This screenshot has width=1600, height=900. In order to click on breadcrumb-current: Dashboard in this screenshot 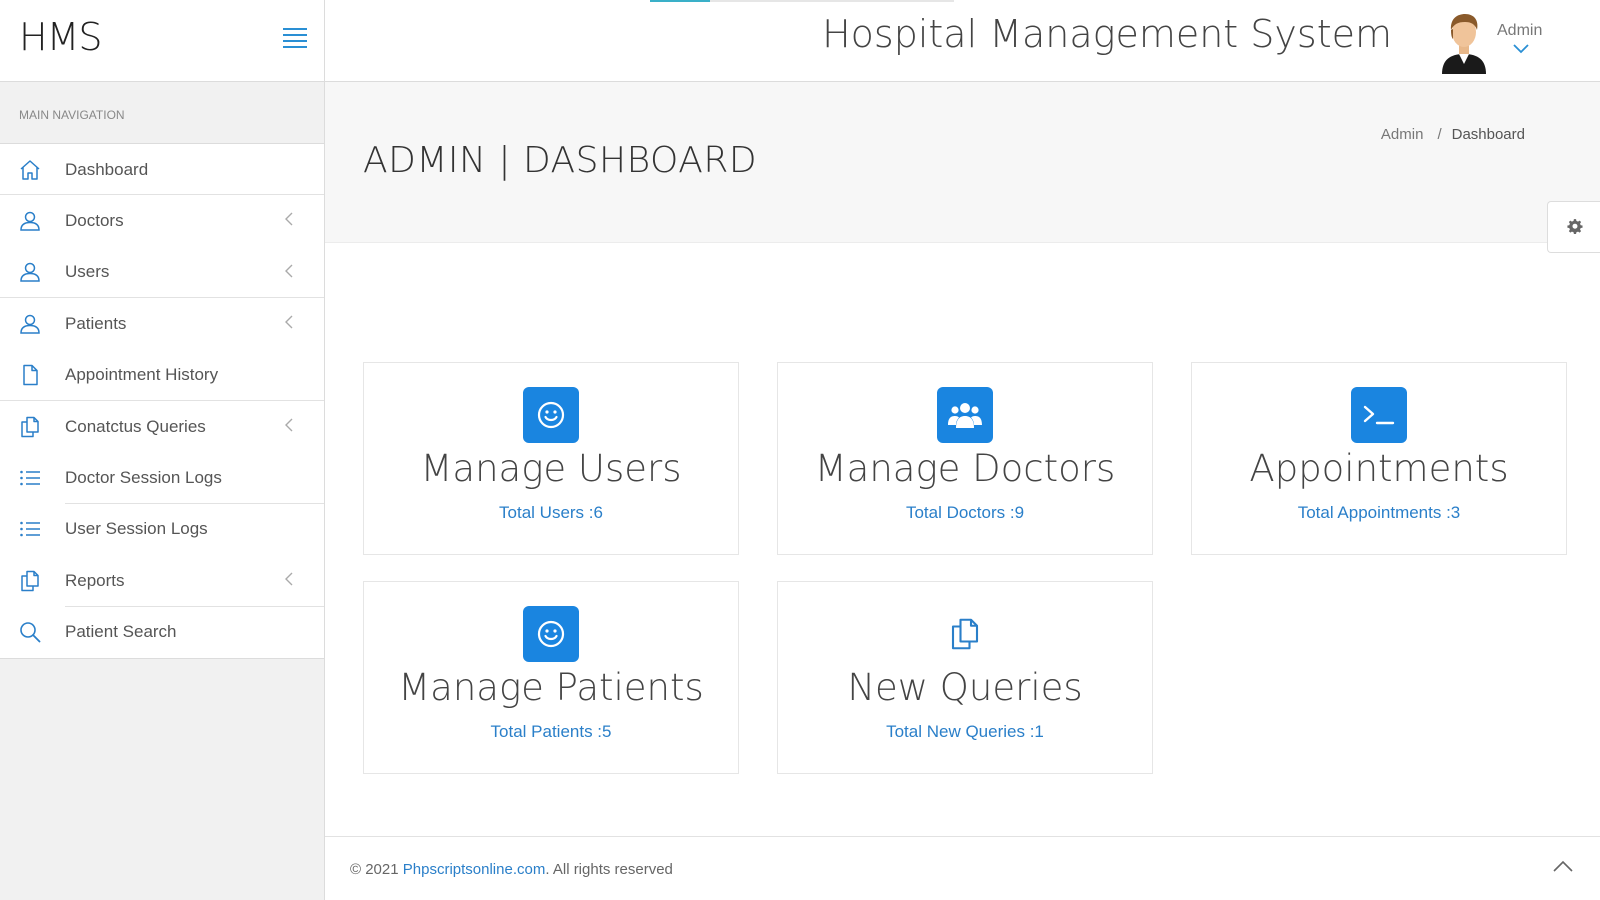, I will do `click(1488, 134)`.